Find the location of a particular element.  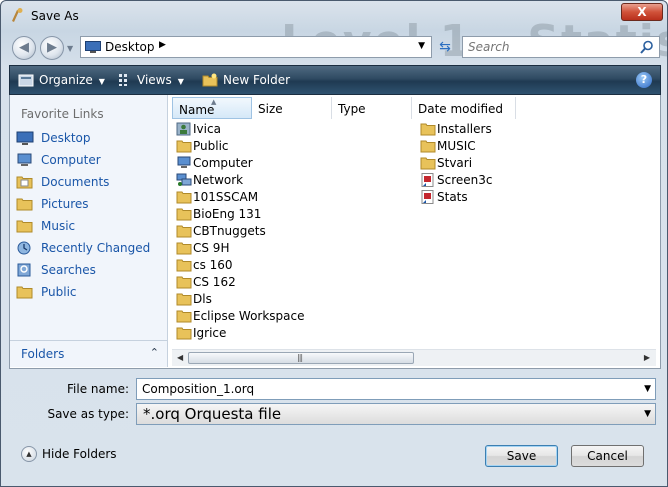

sidebar-item-documents: Documents is located at coordinates (90, 182).